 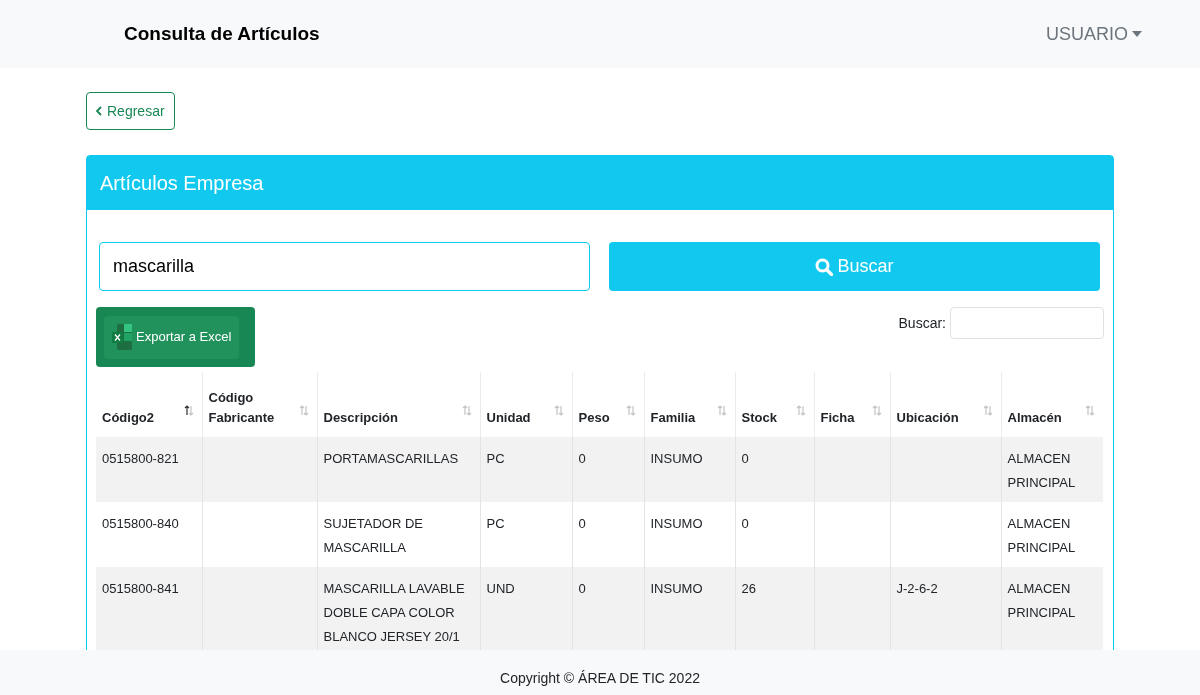 I want to click on table-cell: SUJETADOR DE MASCARILLA, so click(x=398, y=534).